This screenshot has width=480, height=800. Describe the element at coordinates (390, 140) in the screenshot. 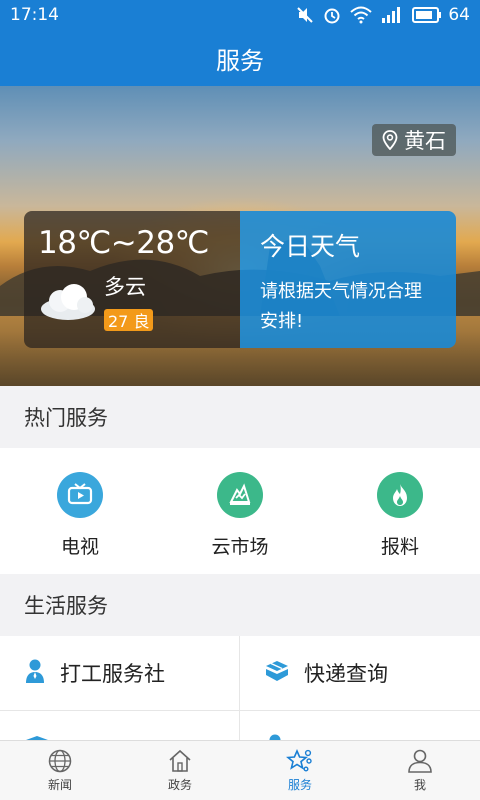

I see `location-pin-icon` at that location.